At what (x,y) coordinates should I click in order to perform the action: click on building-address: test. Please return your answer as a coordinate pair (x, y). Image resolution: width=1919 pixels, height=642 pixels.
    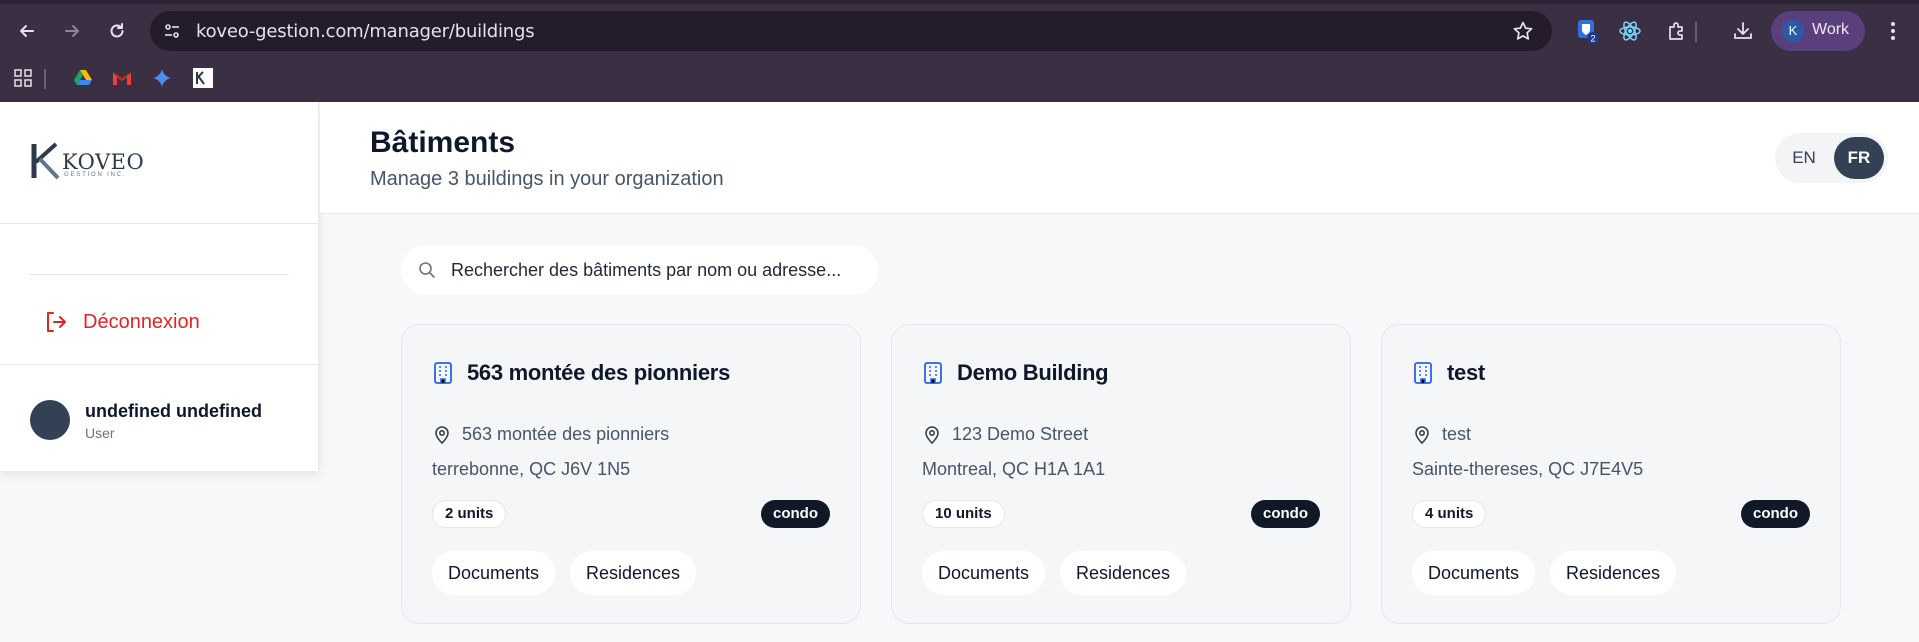
    Looking at the image, I should click on (1457, 434).